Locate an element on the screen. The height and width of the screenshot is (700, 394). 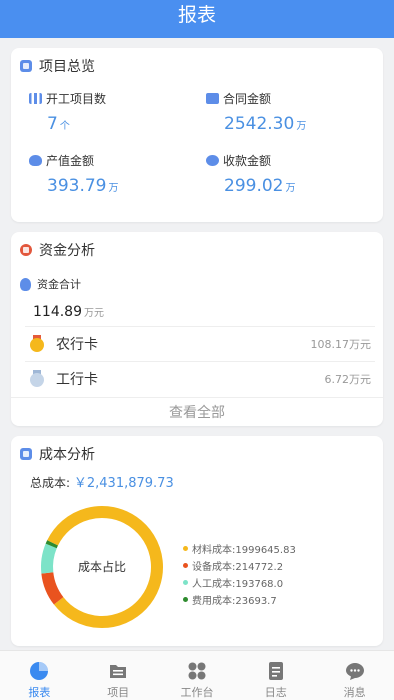
fund-total: 114.89 万元 is located at coordinates (68, 312).